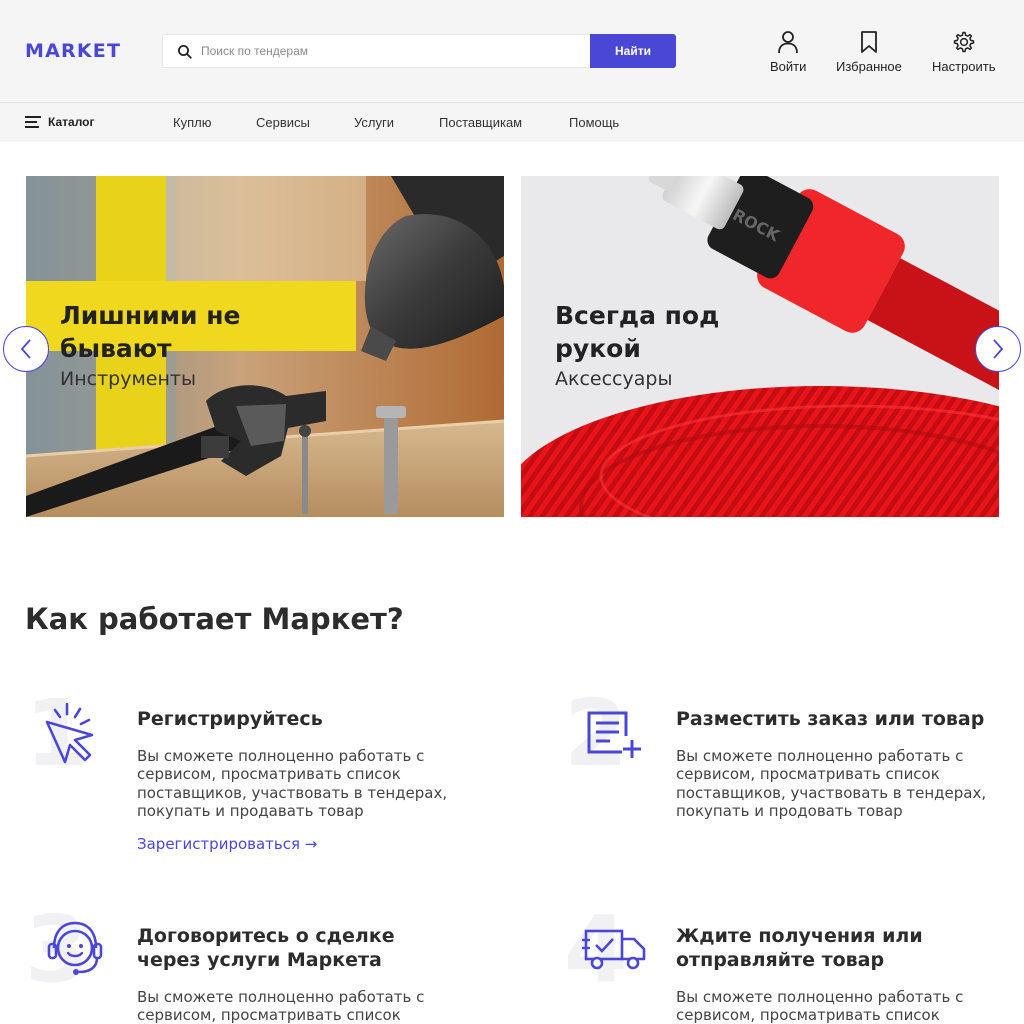 This screenshot has width=1024, height=1024. I want to click on settings-label: Настроить, so click(964, 66).